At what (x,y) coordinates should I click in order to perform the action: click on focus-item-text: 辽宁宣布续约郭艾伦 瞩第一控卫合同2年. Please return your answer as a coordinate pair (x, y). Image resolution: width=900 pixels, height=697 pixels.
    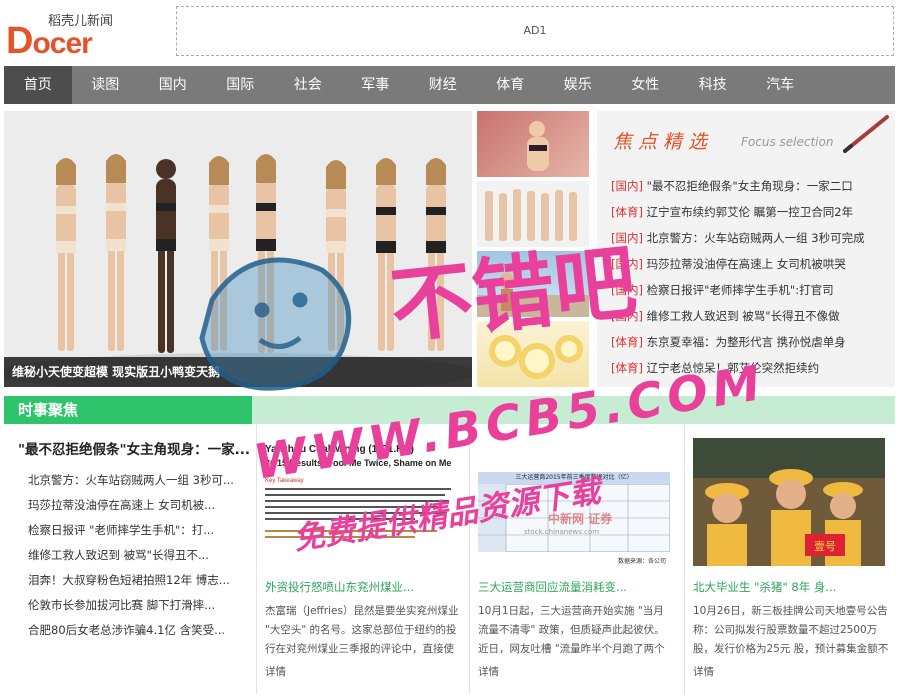
    Looking at the image, I should click on (750, 212).